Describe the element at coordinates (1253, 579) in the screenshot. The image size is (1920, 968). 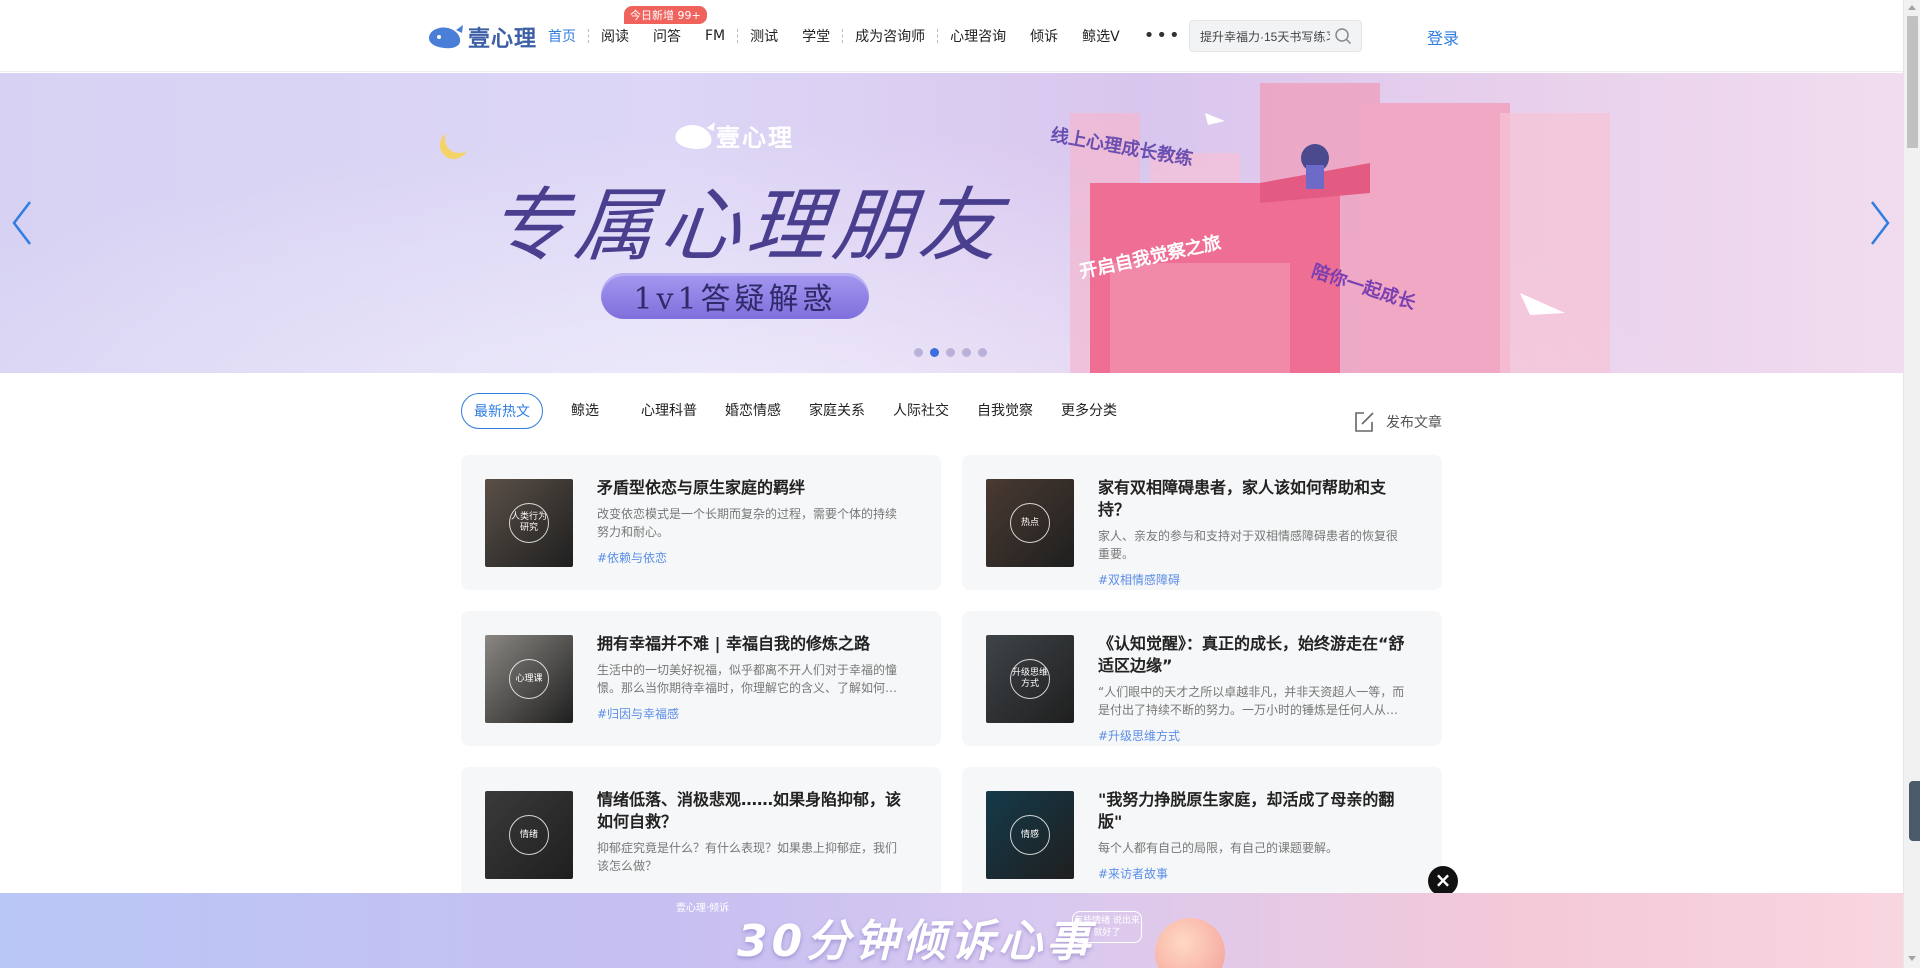
I see `article-tag: #双相情感障碍` at that location.